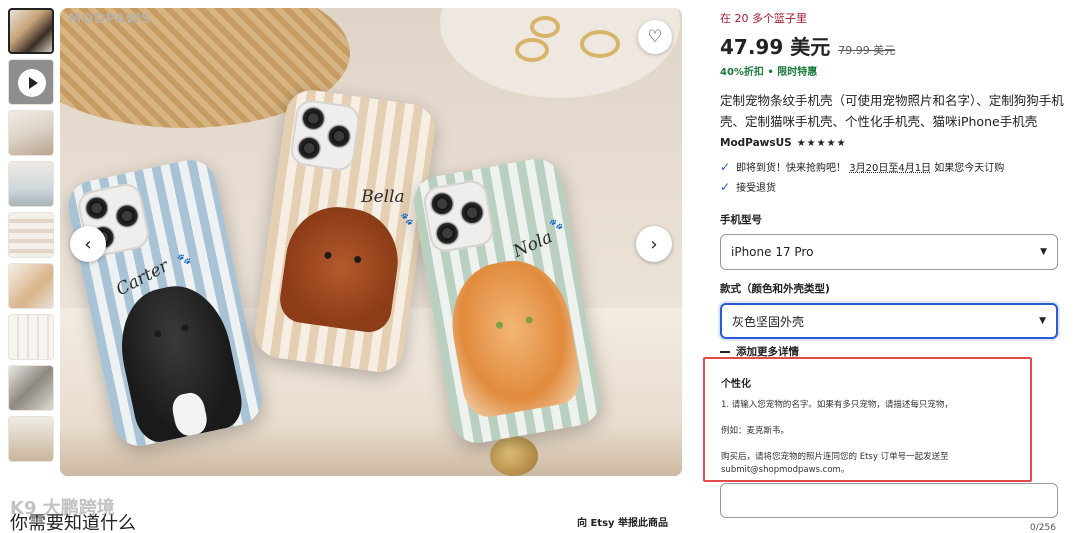  What do you see at coordinates (513, 336) in the screenshot?
I see `cat-portrait` at bounding box center [513, 336].